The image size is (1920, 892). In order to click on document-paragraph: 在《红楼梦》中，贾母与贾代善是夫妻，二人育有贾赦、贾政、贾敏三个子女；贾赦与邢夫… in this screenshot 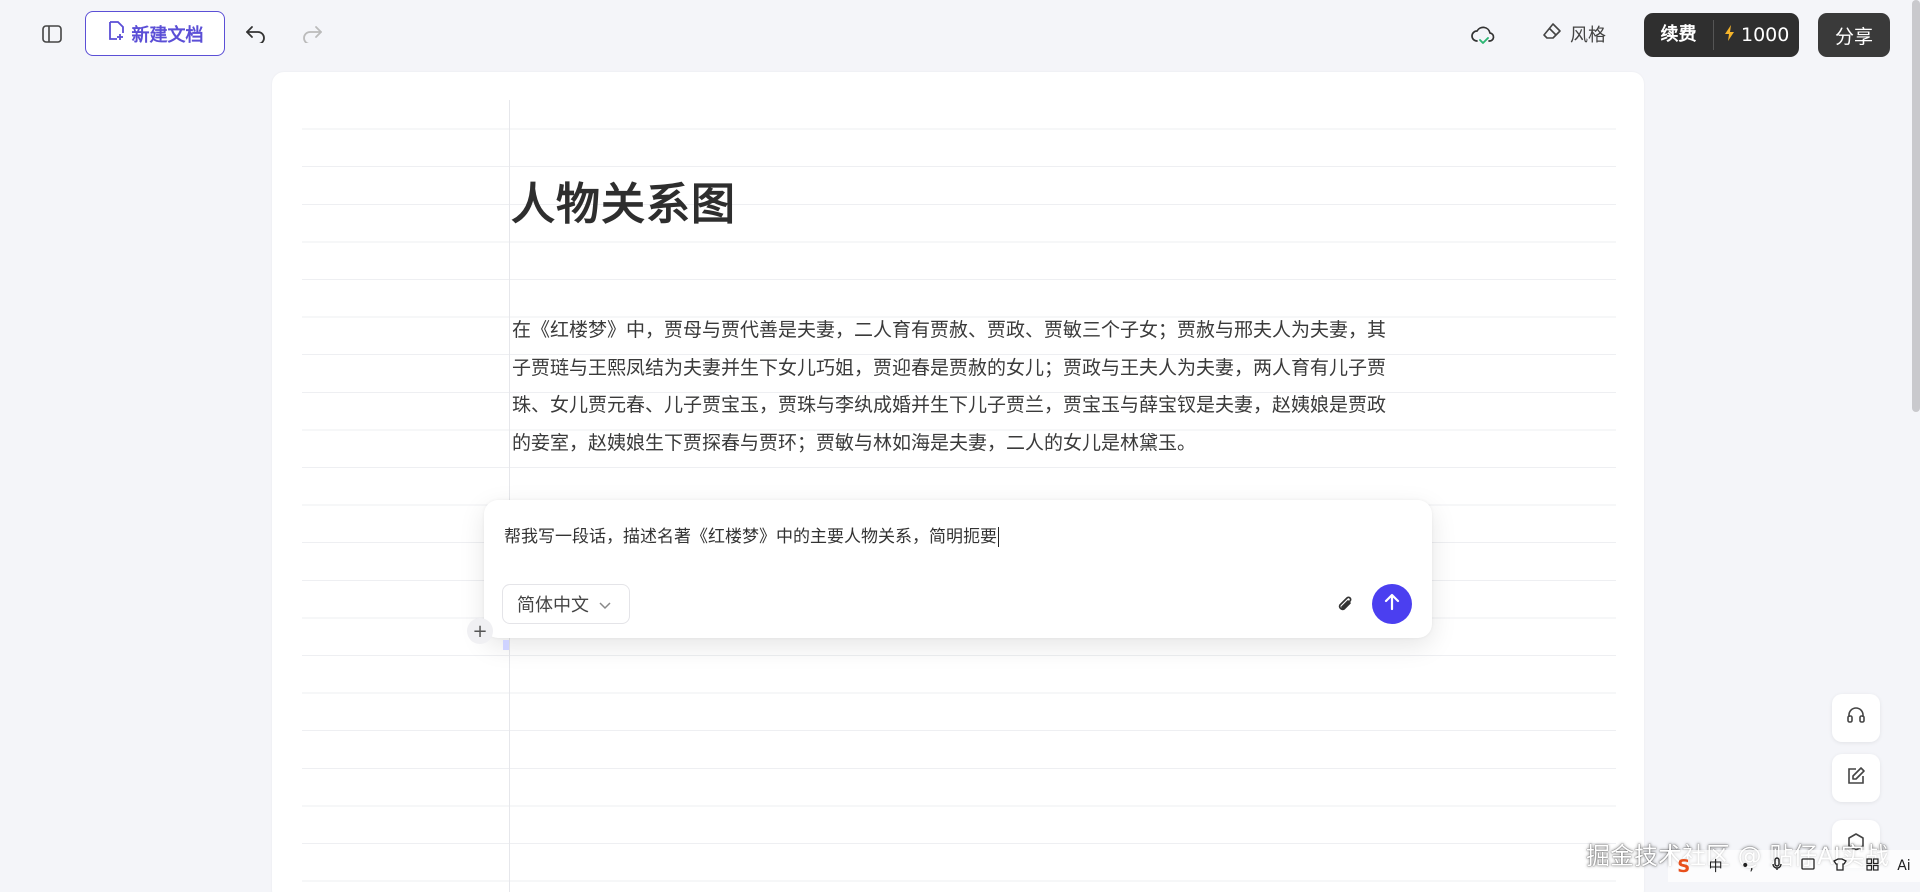, I will do `click(954, 387)`.